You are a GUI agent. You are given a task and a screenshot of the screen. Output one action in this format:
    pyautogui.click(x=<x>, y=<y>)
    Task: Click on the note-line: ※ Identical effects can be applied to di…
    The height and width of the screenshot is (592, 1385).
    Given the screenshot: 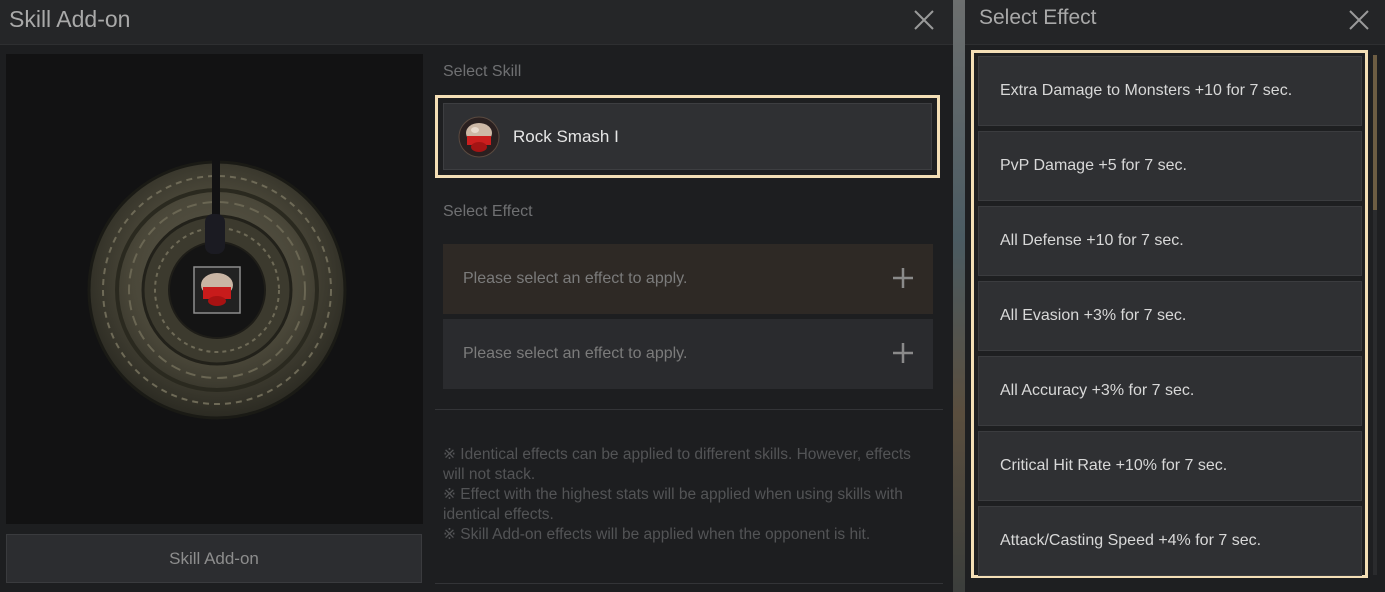 What is the action you would take?
    pyautogui.click(x=677, y=464)
    